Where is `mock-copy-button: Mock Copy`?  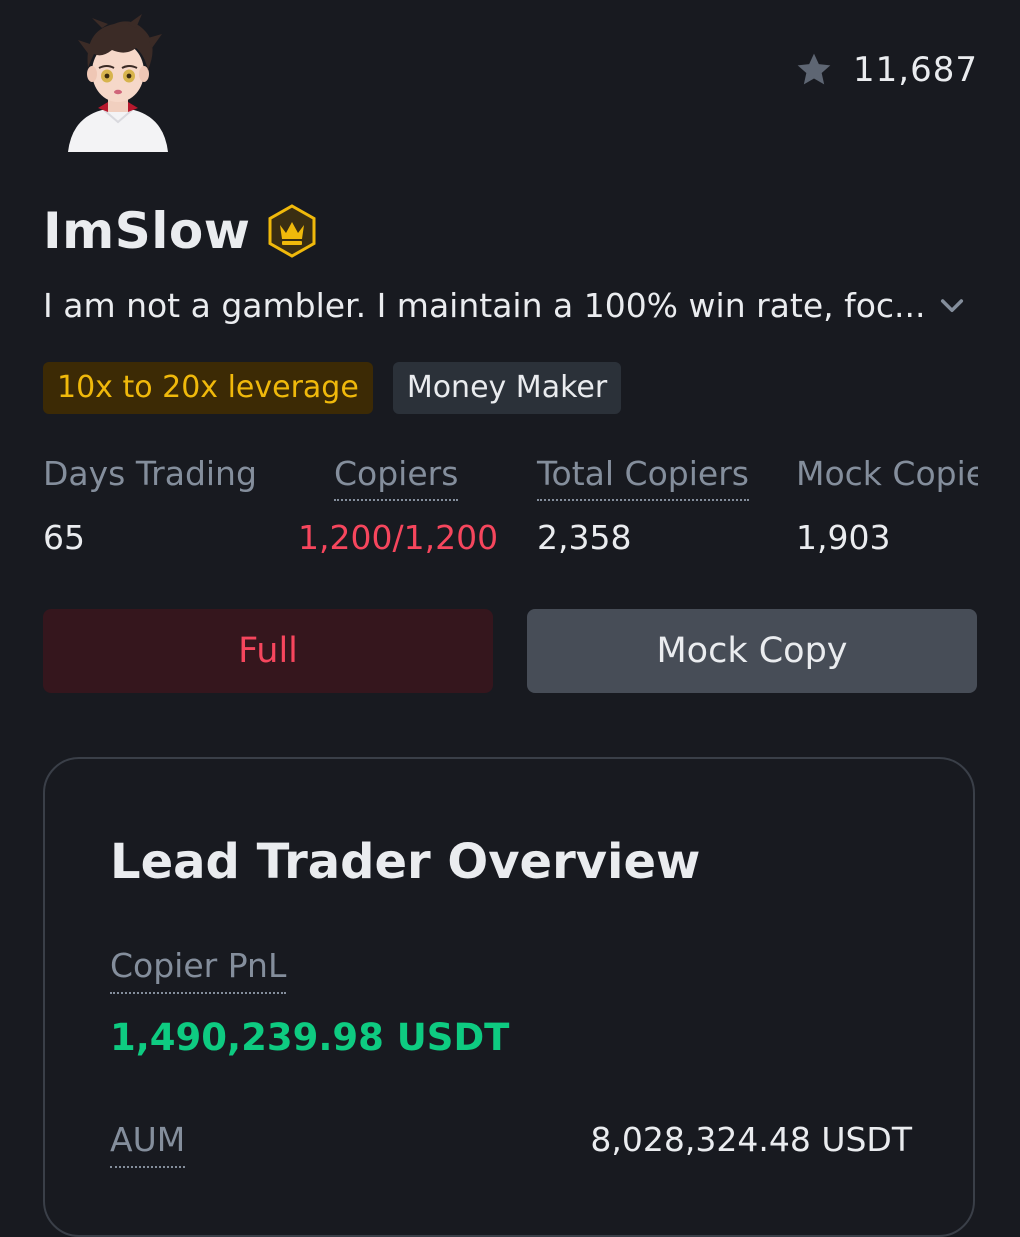
mock-copy-button: Mock Copy is located at coordinates (752, 651).